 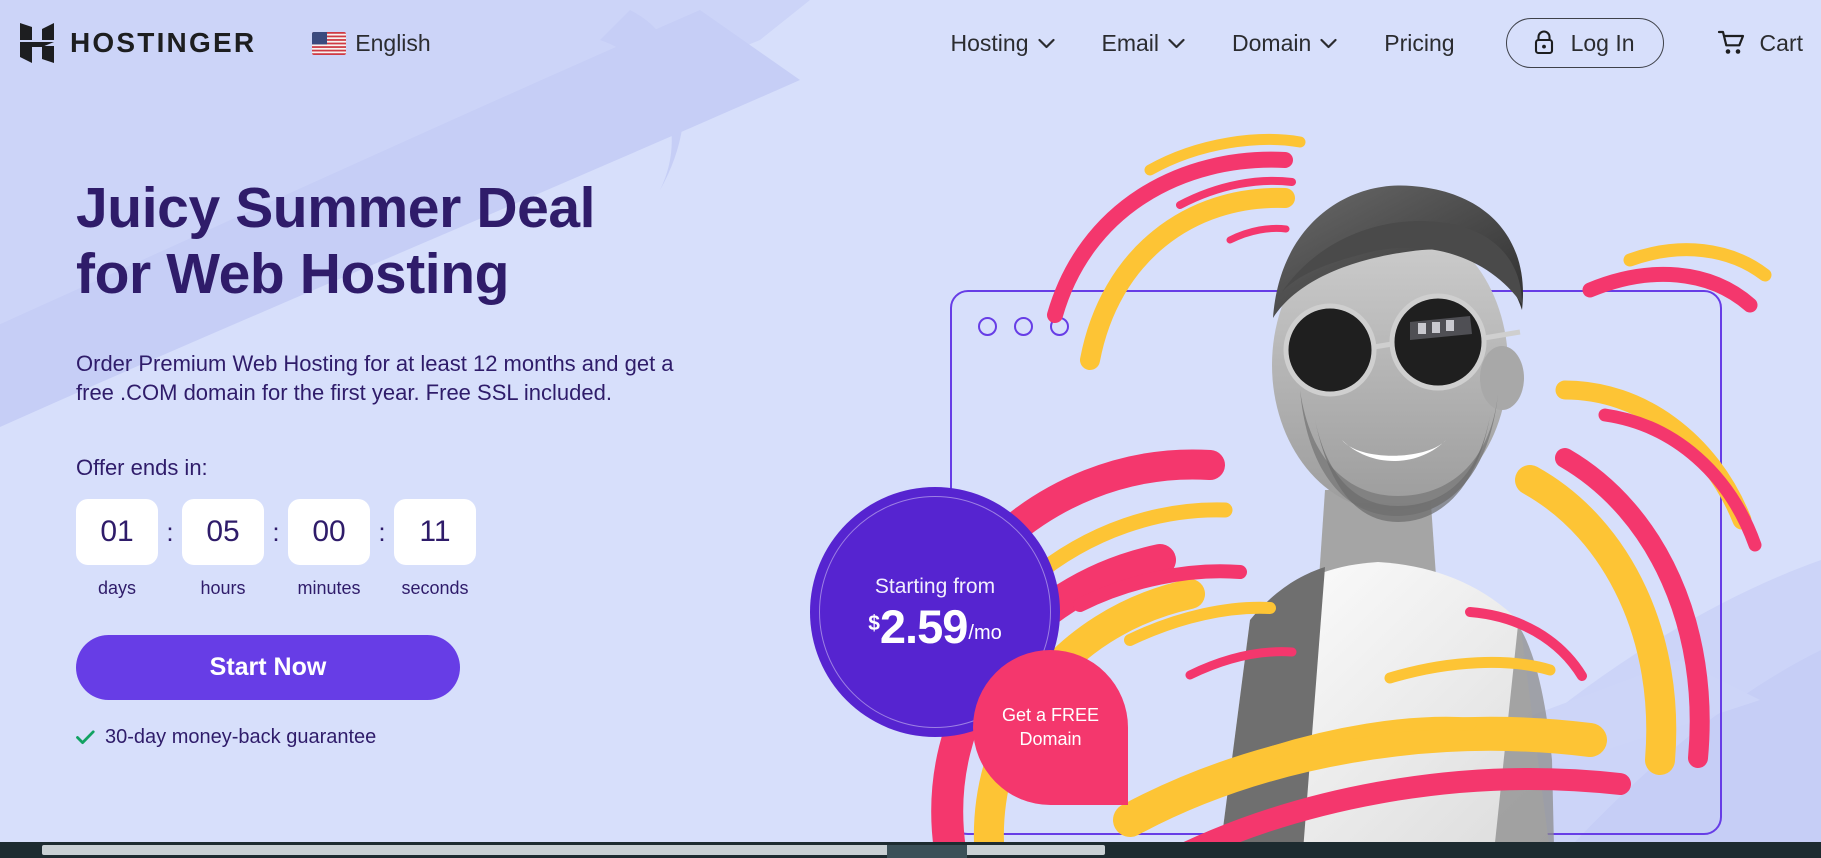 What do you see at coordinates (163, 42) in the screenshot?
I see `brand-name: HOSTINGER` at bounding box center [163, 42].